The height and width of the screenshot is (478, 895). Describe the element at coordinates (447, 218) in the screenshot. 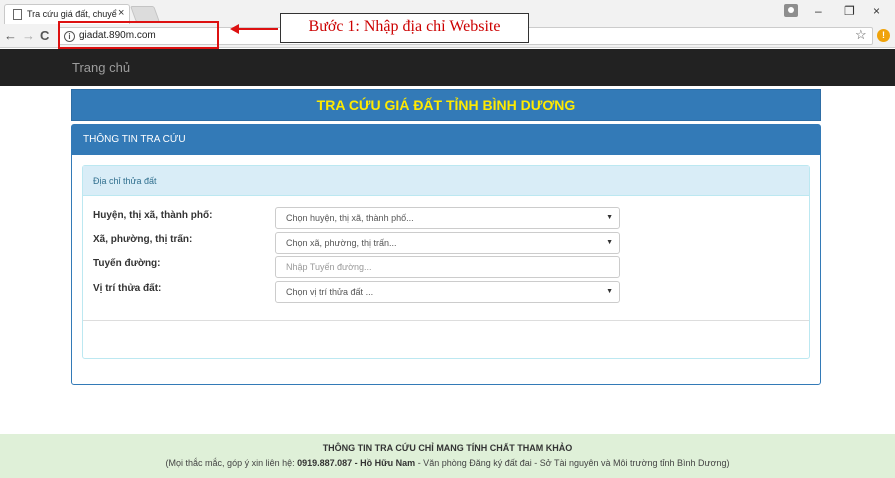

I see `district-select: Chọn huyện, thị xã, thành phố... ▼` at that location.